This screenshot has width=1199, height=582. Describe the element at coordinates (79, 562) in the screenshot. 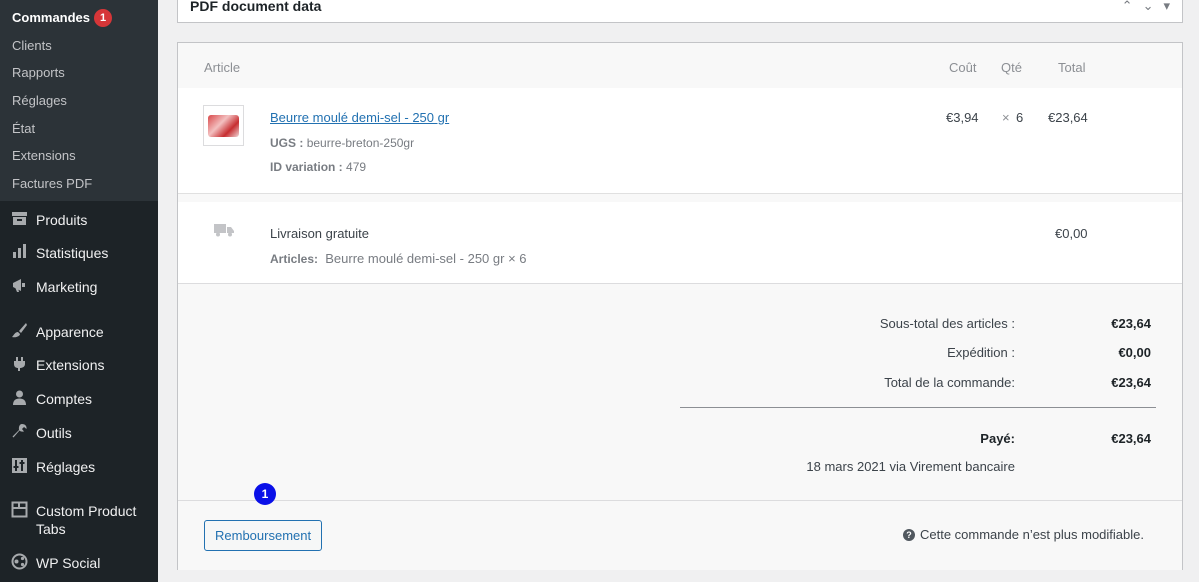

I see `menu-item-wp-social: WP Social` at that location.